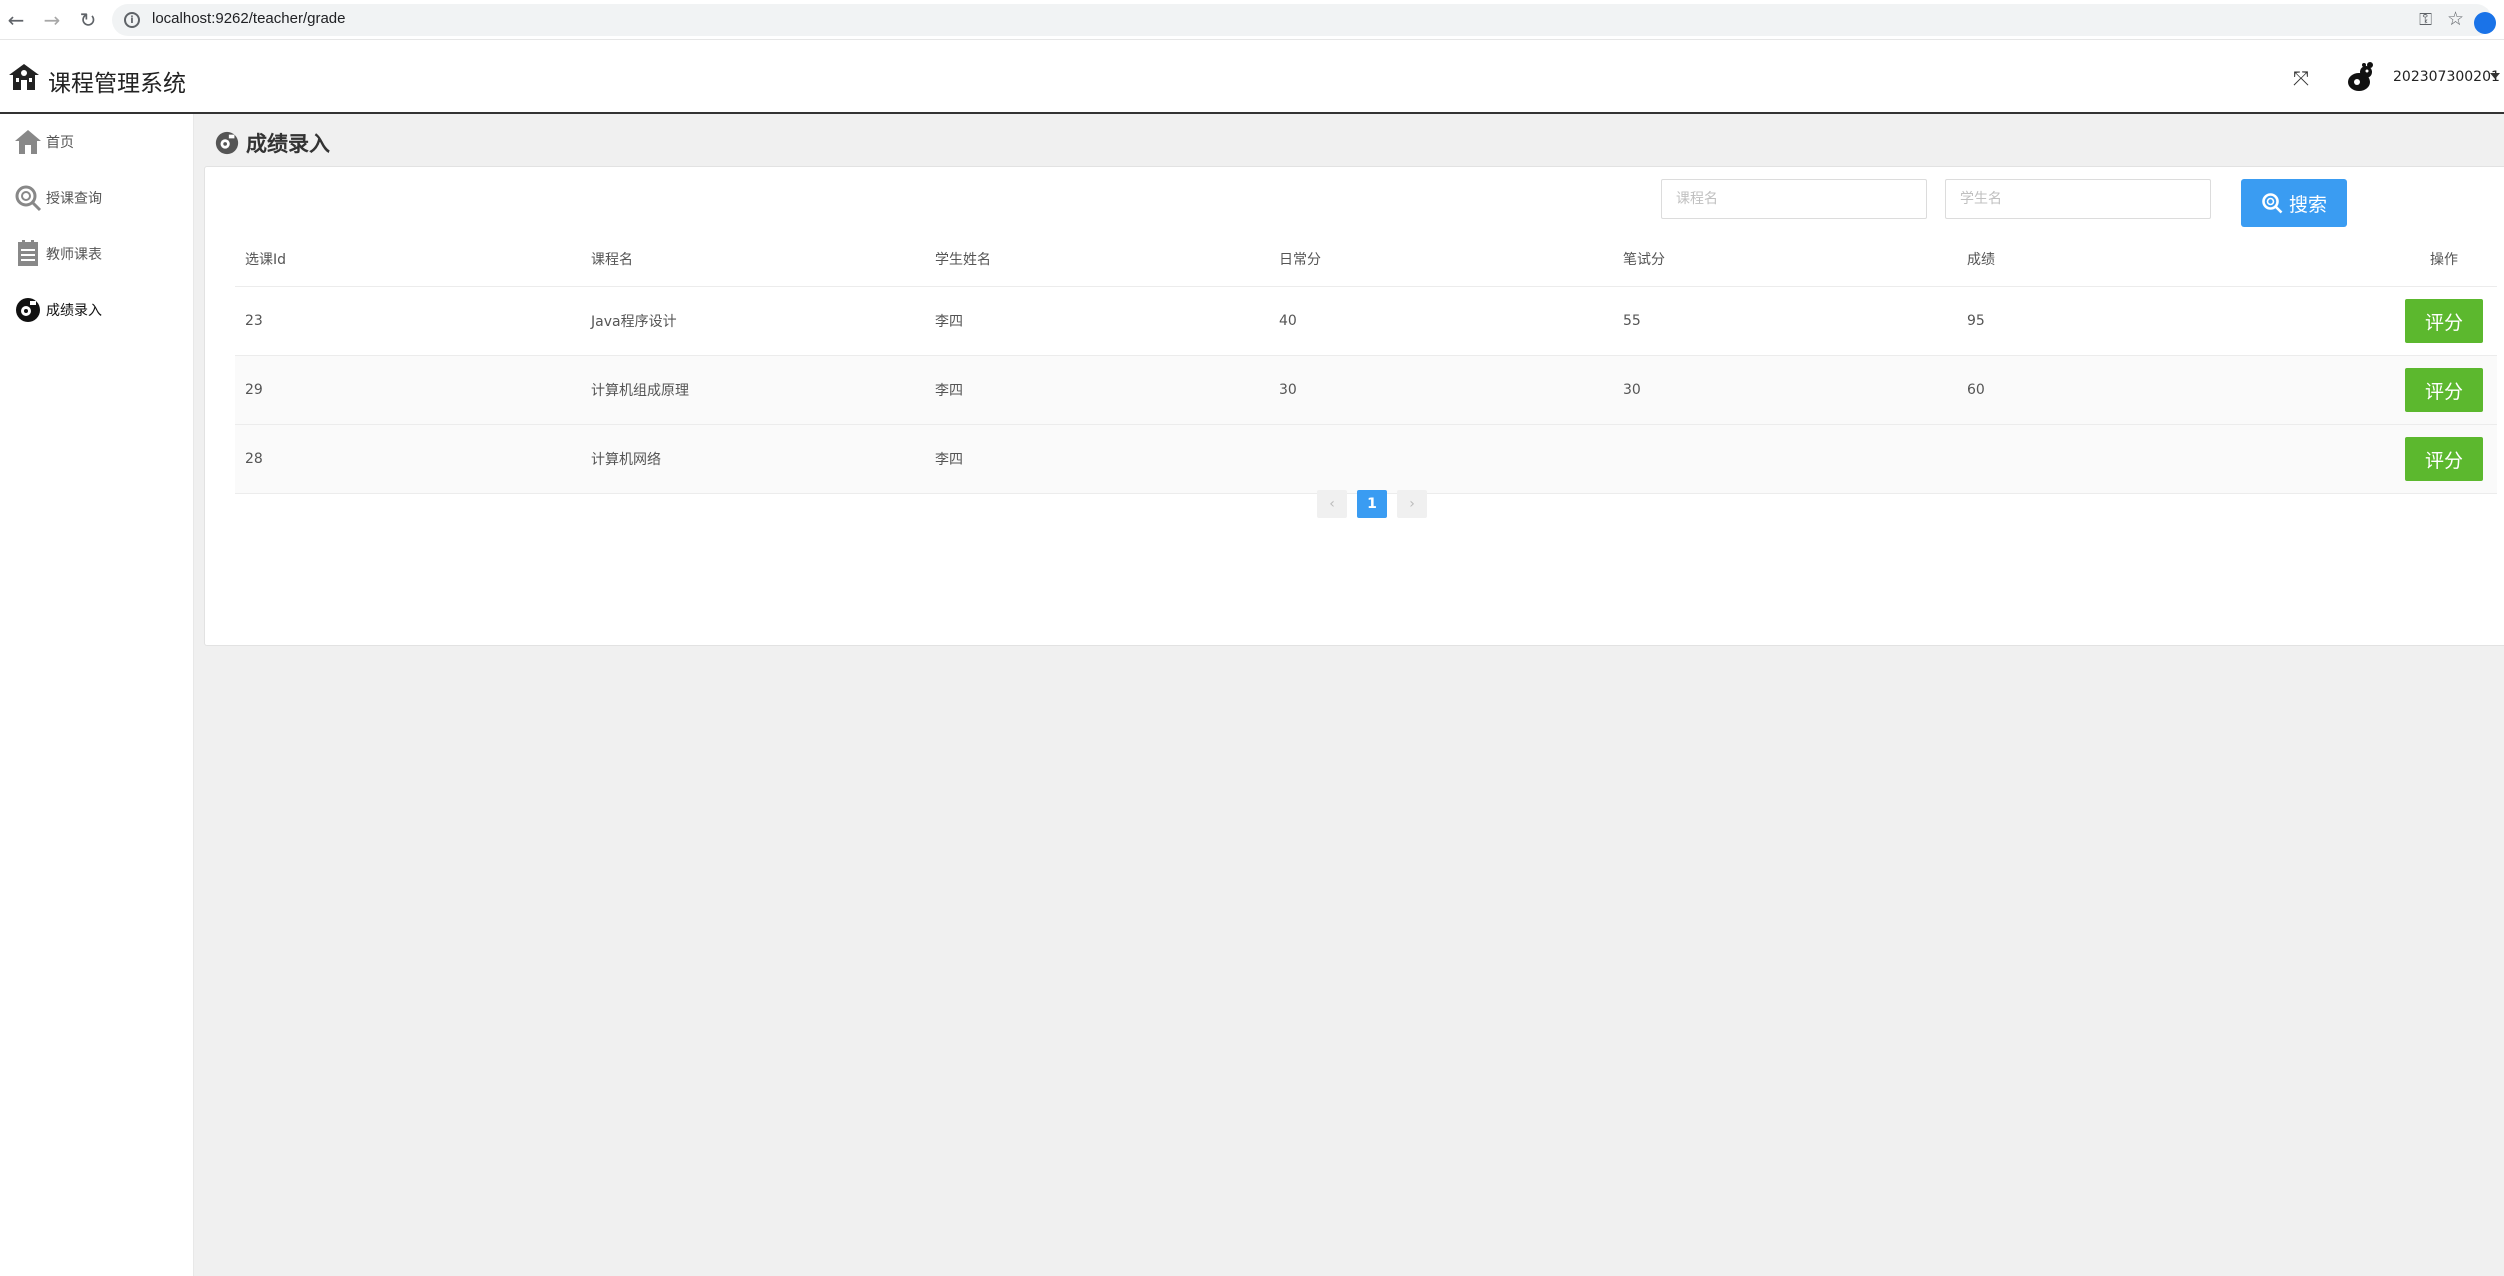 The height and width of the screenshot is (1276, 2504). I want to click on page-header: 成绩录入, so click(272, 143).